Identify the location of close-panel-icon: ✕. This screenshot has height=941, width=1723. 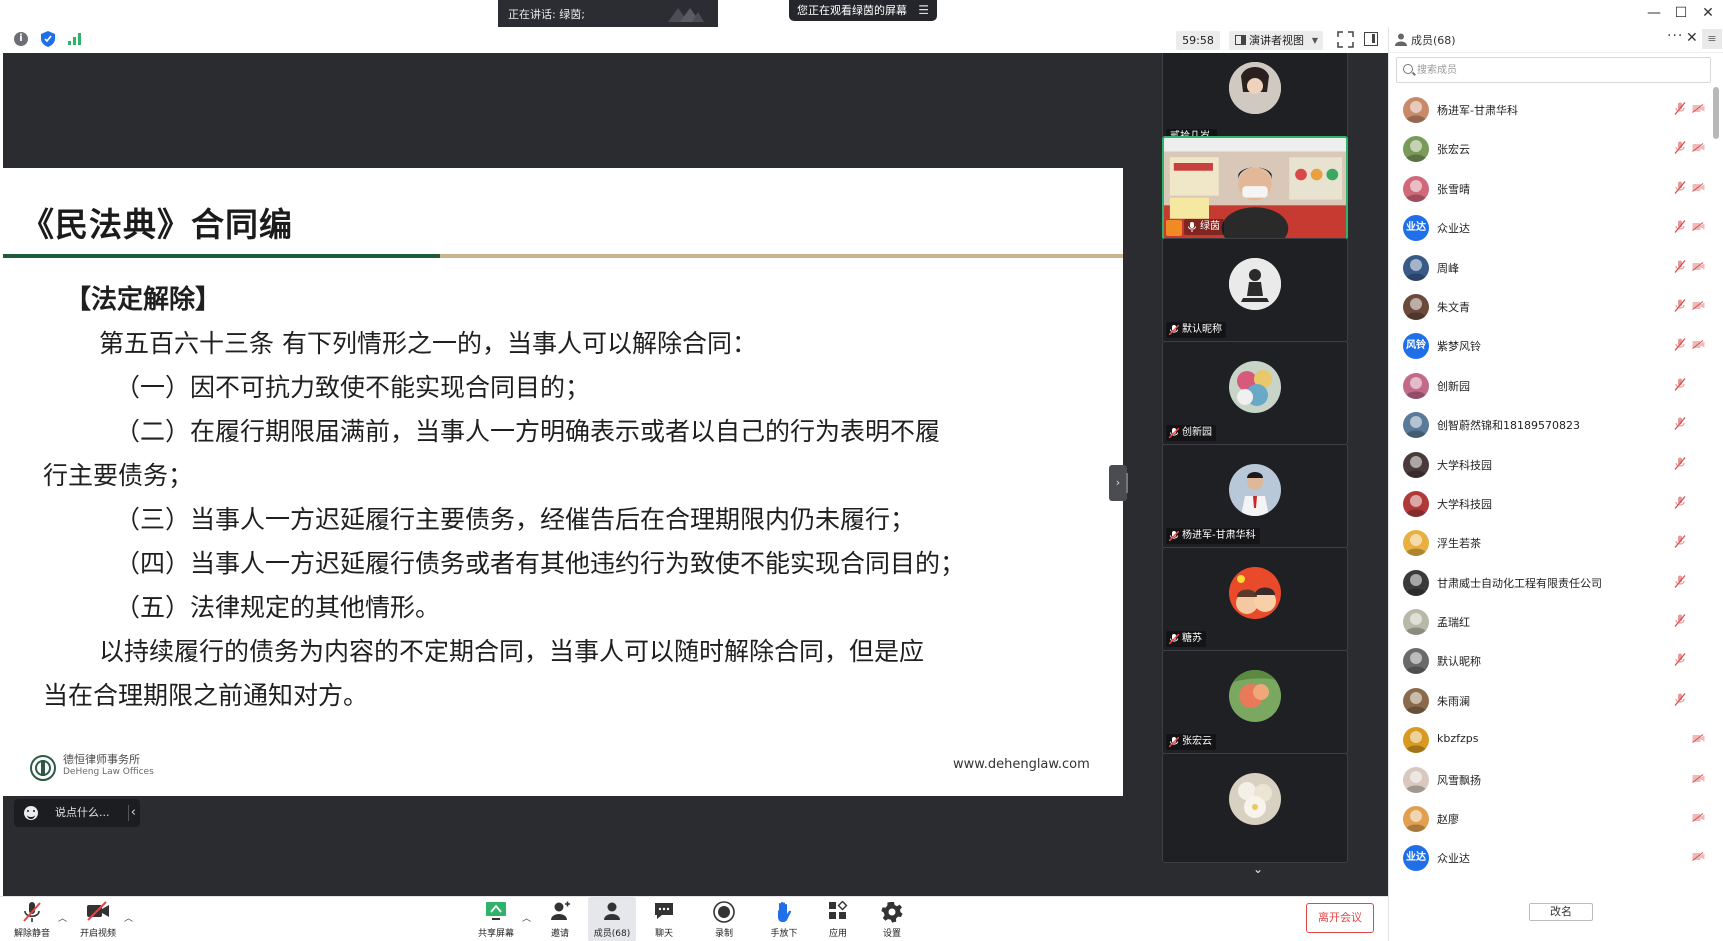
(1692, 38).